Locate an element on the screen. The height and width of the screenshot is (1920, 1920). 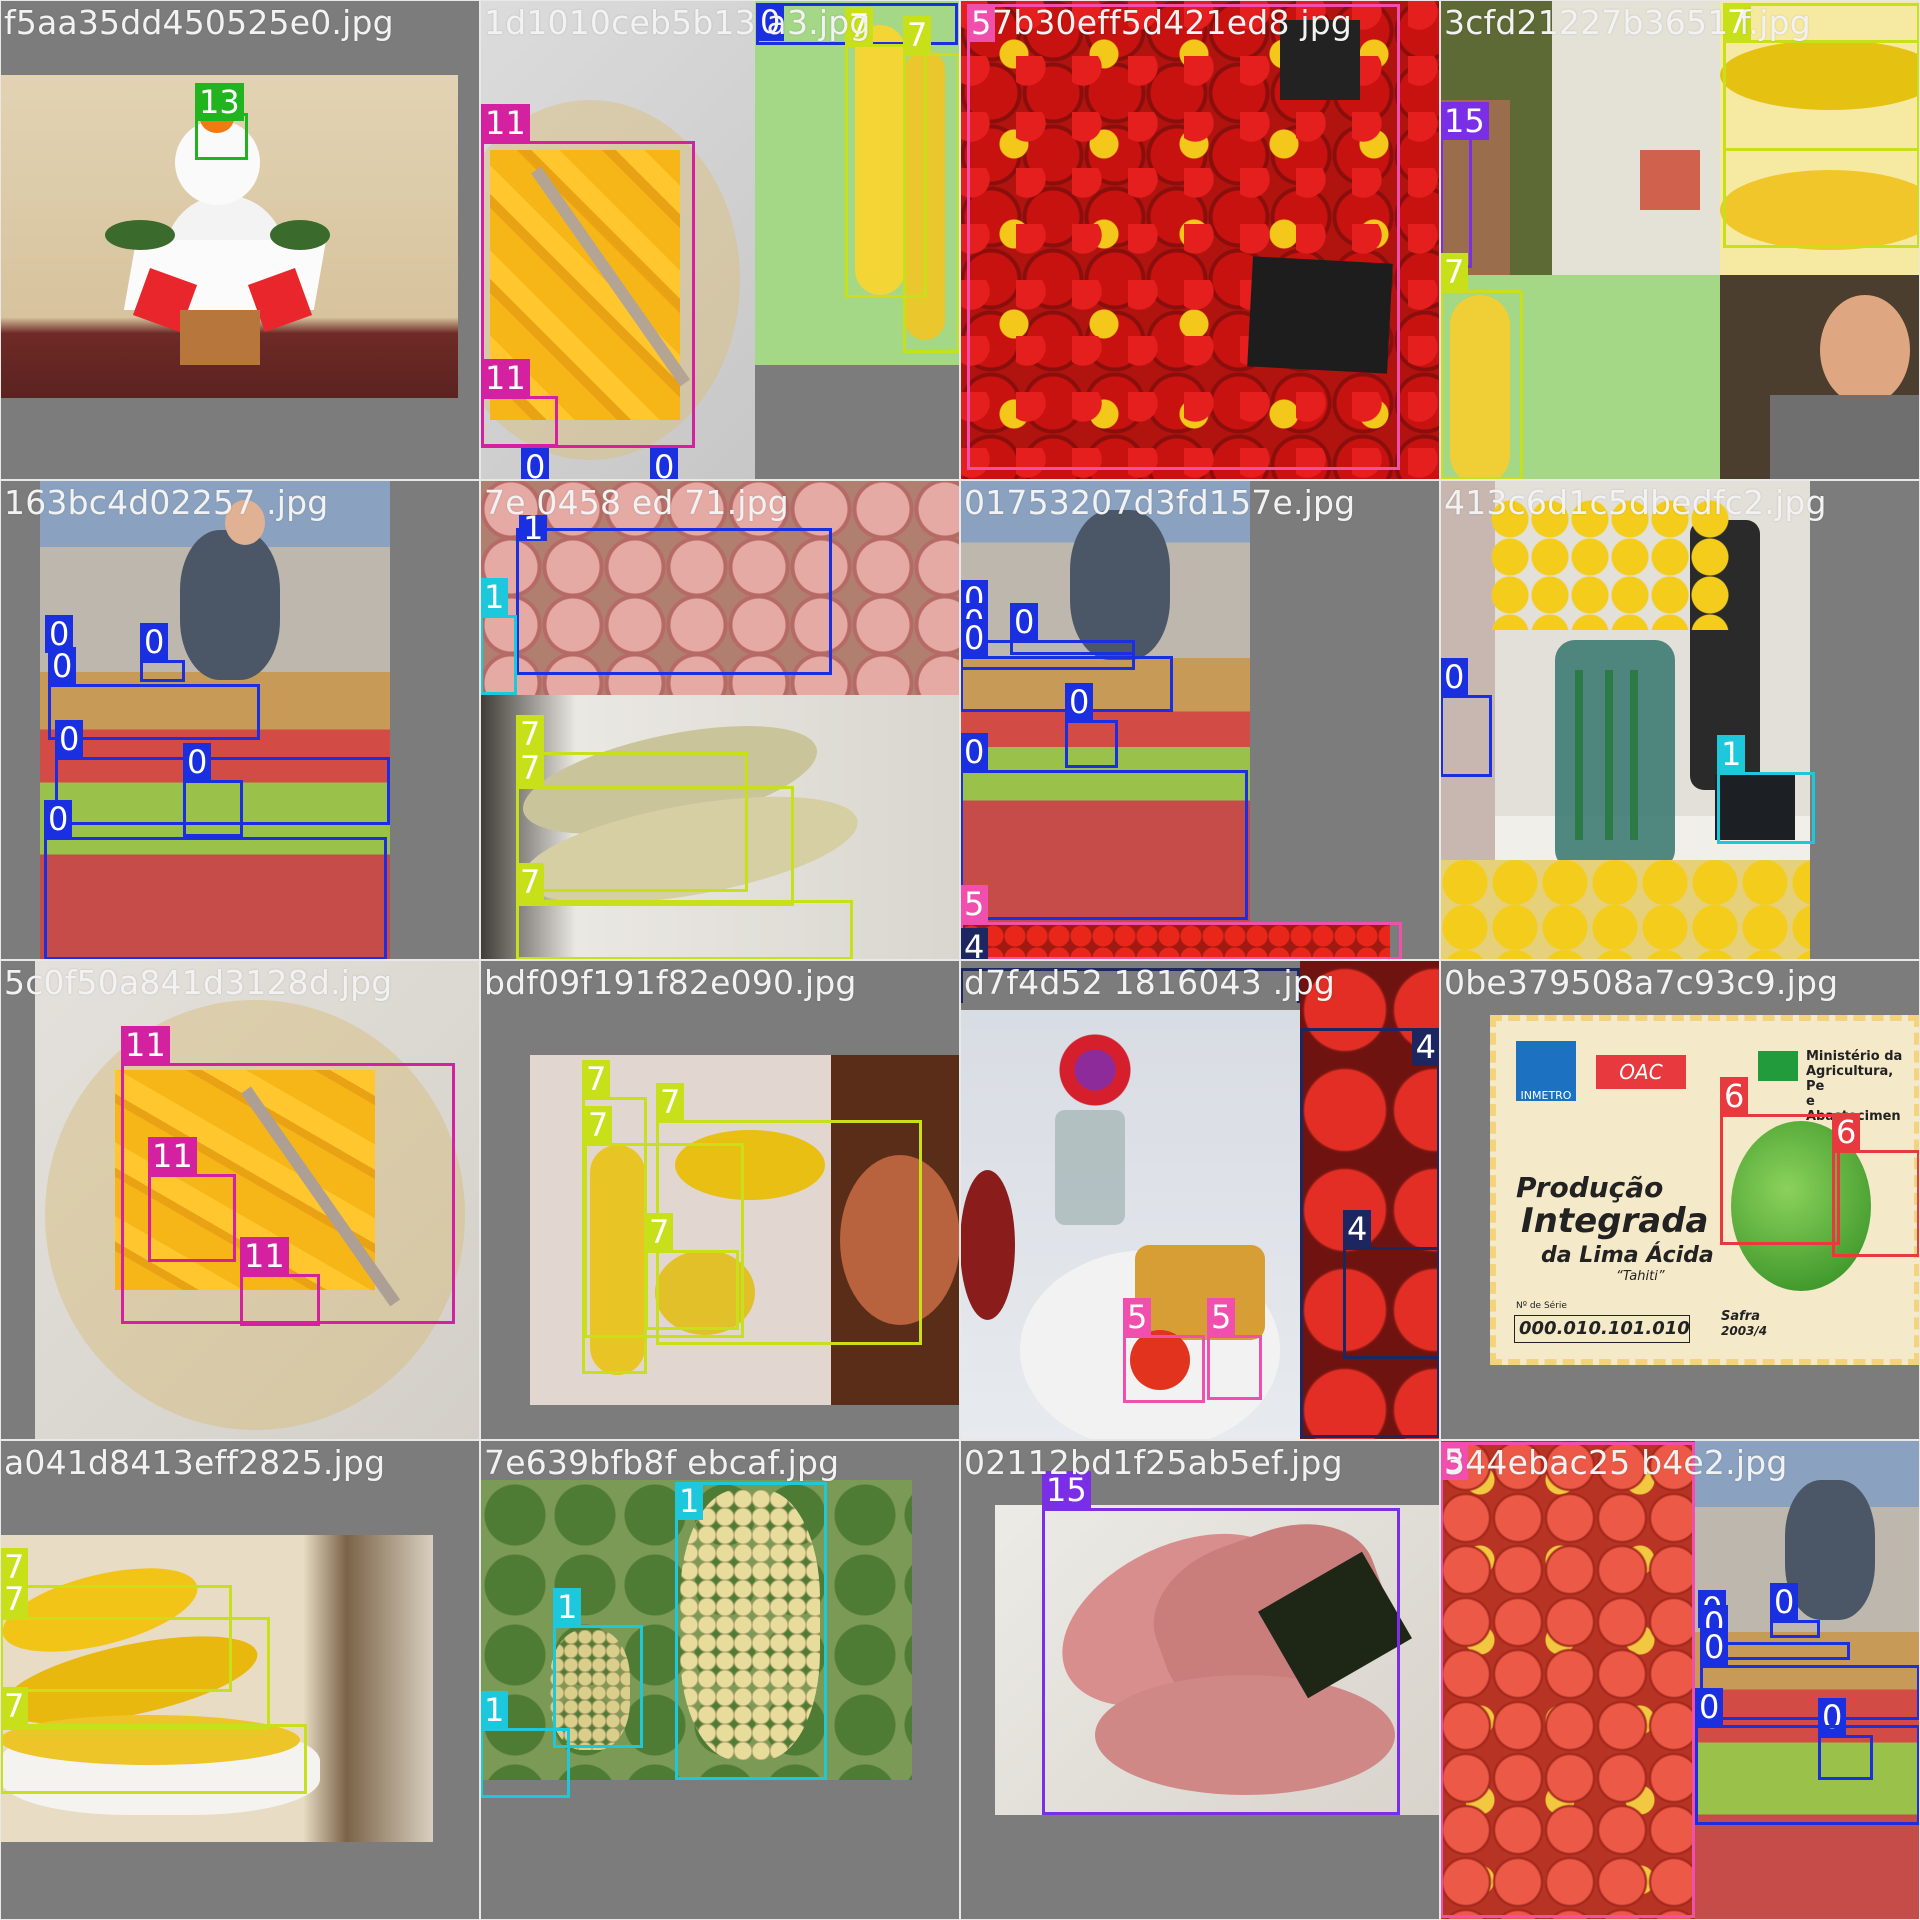
image-filename: a041d8413eff2825.jpg is located at coordinates (195, 1462).